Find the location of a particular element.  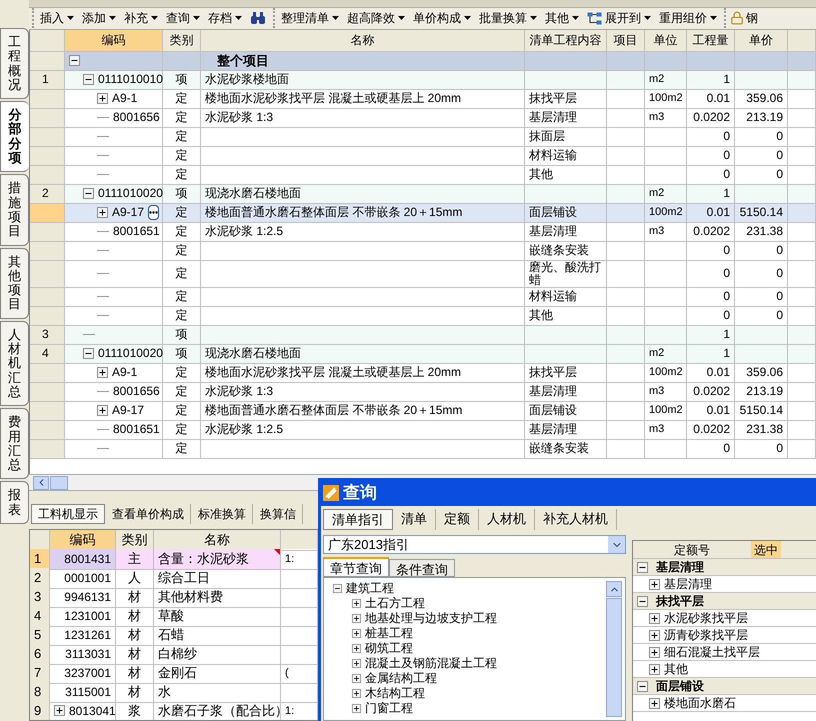

tree-item: 木结构工程 is located at coordinates (466, 693).